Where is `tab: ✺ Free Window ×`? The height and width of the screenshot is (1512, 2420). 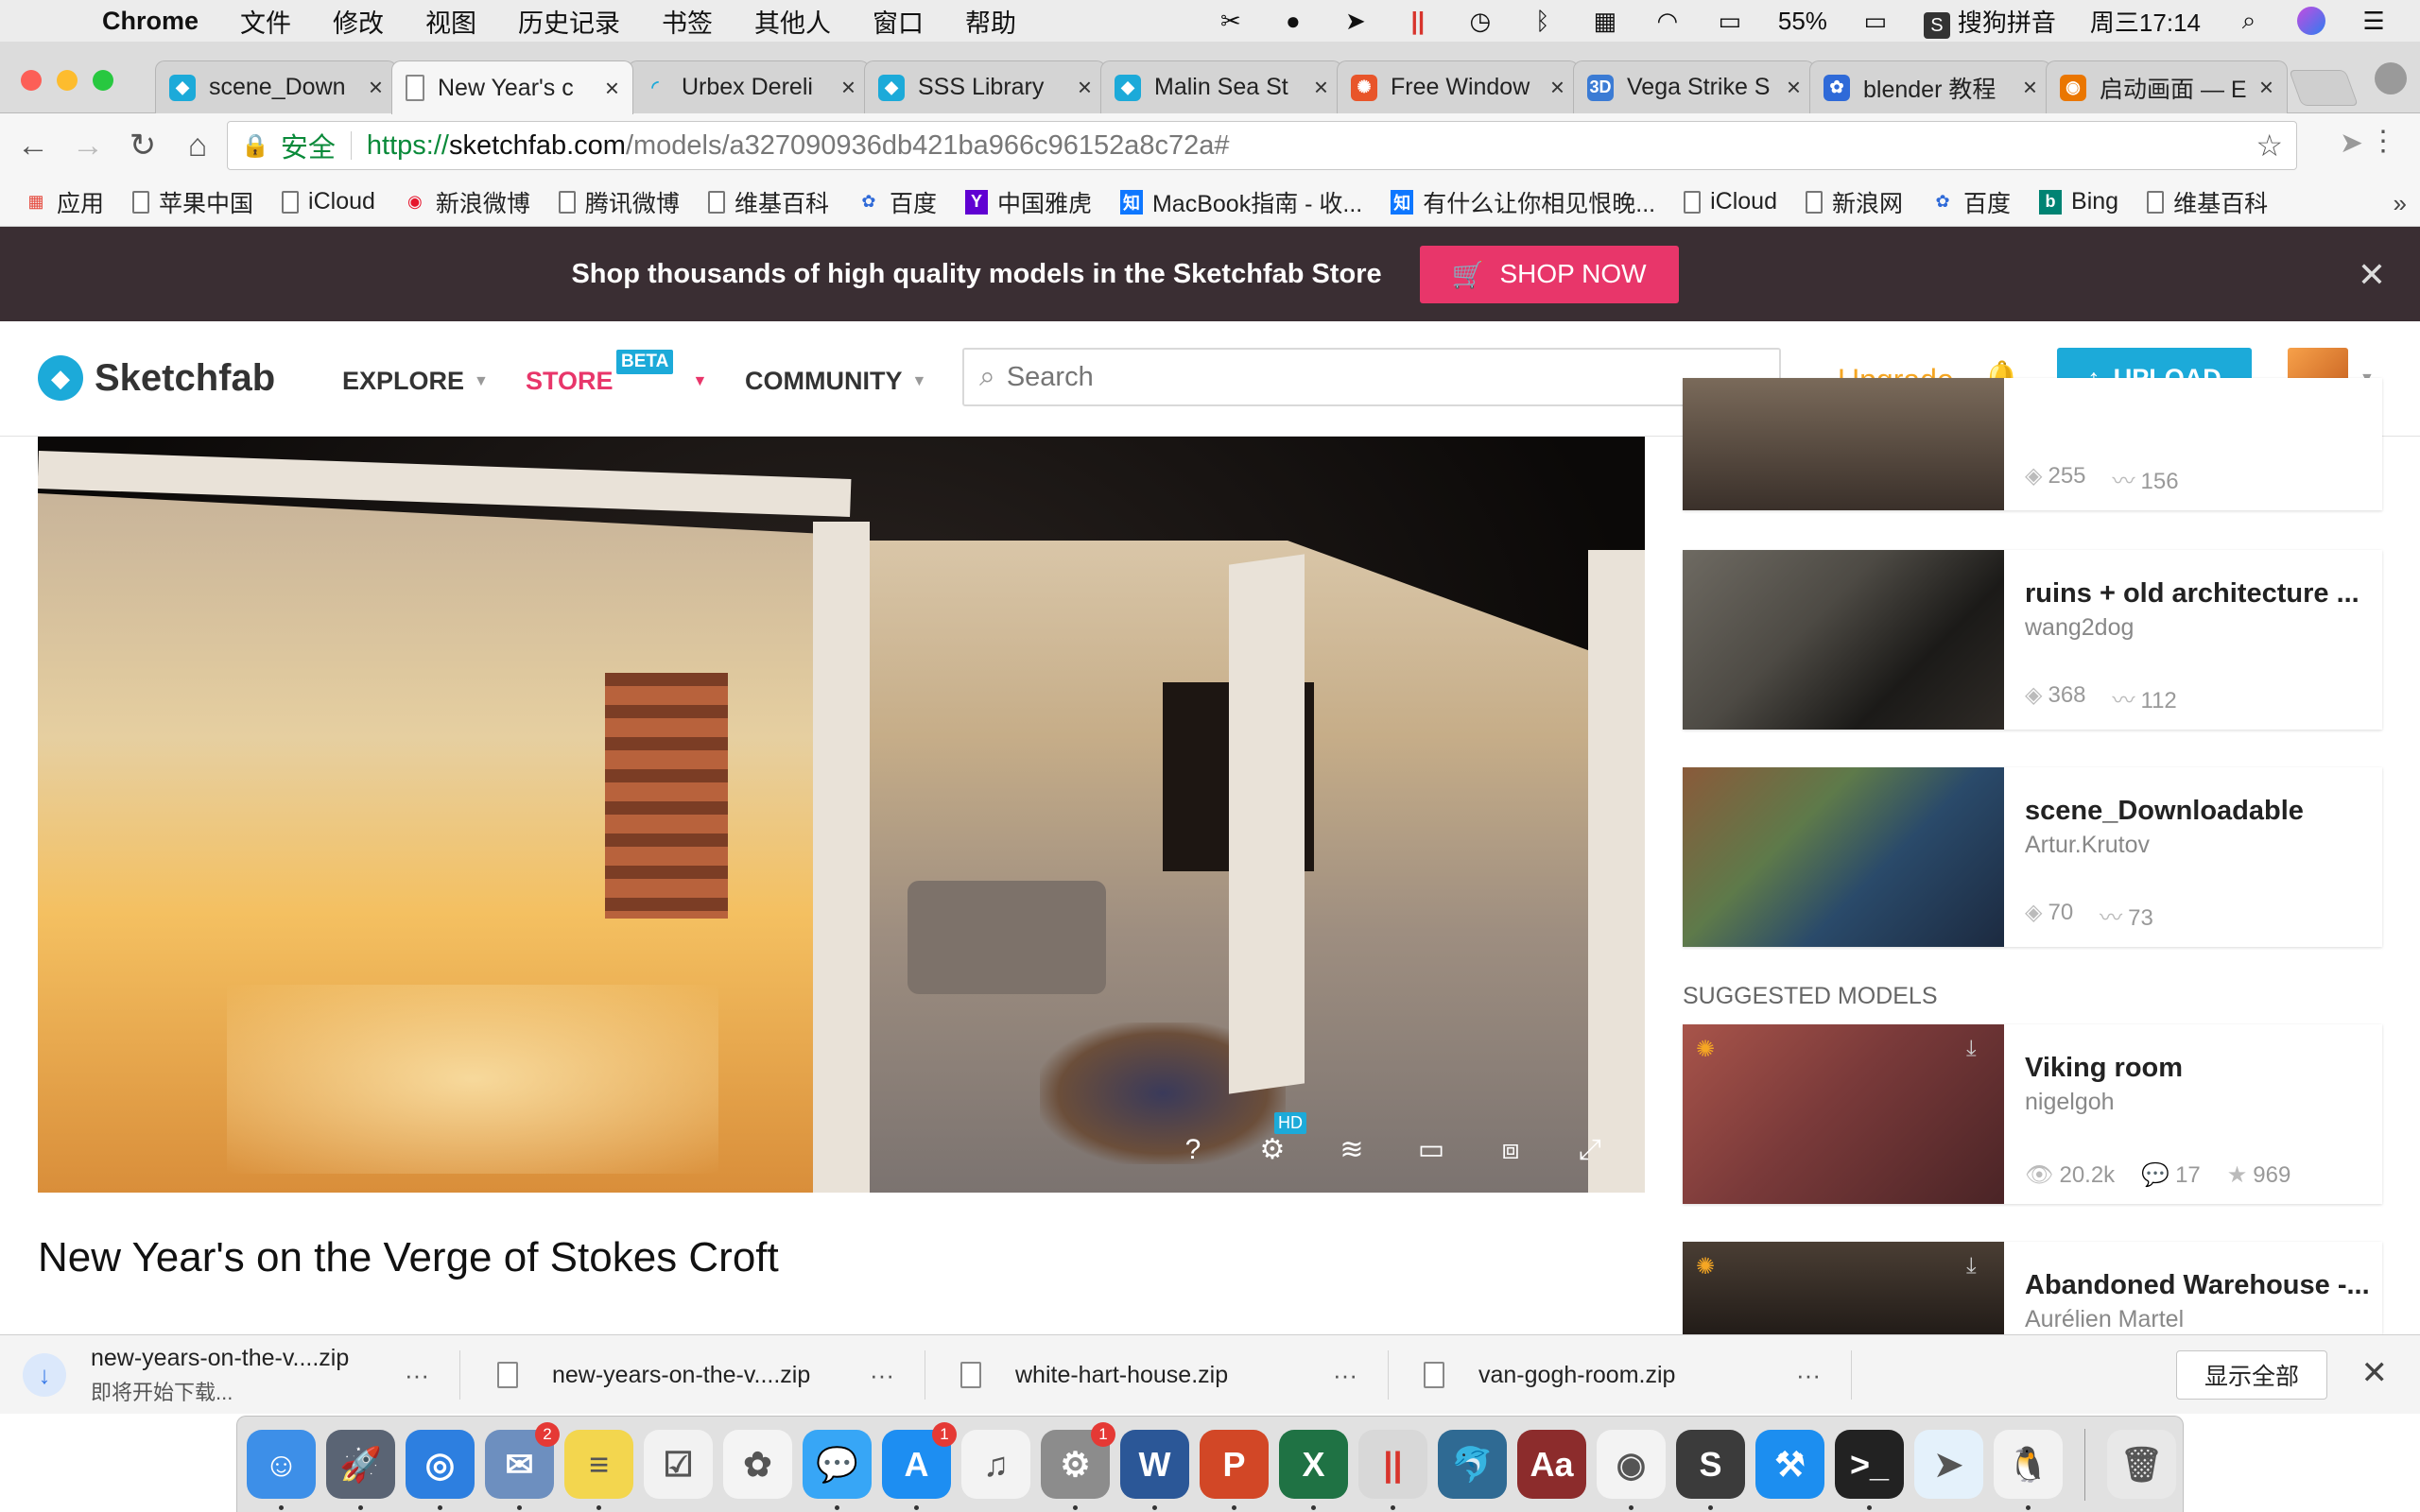 tab: ✺ Free Window × is located at coordinates (1458, 86).